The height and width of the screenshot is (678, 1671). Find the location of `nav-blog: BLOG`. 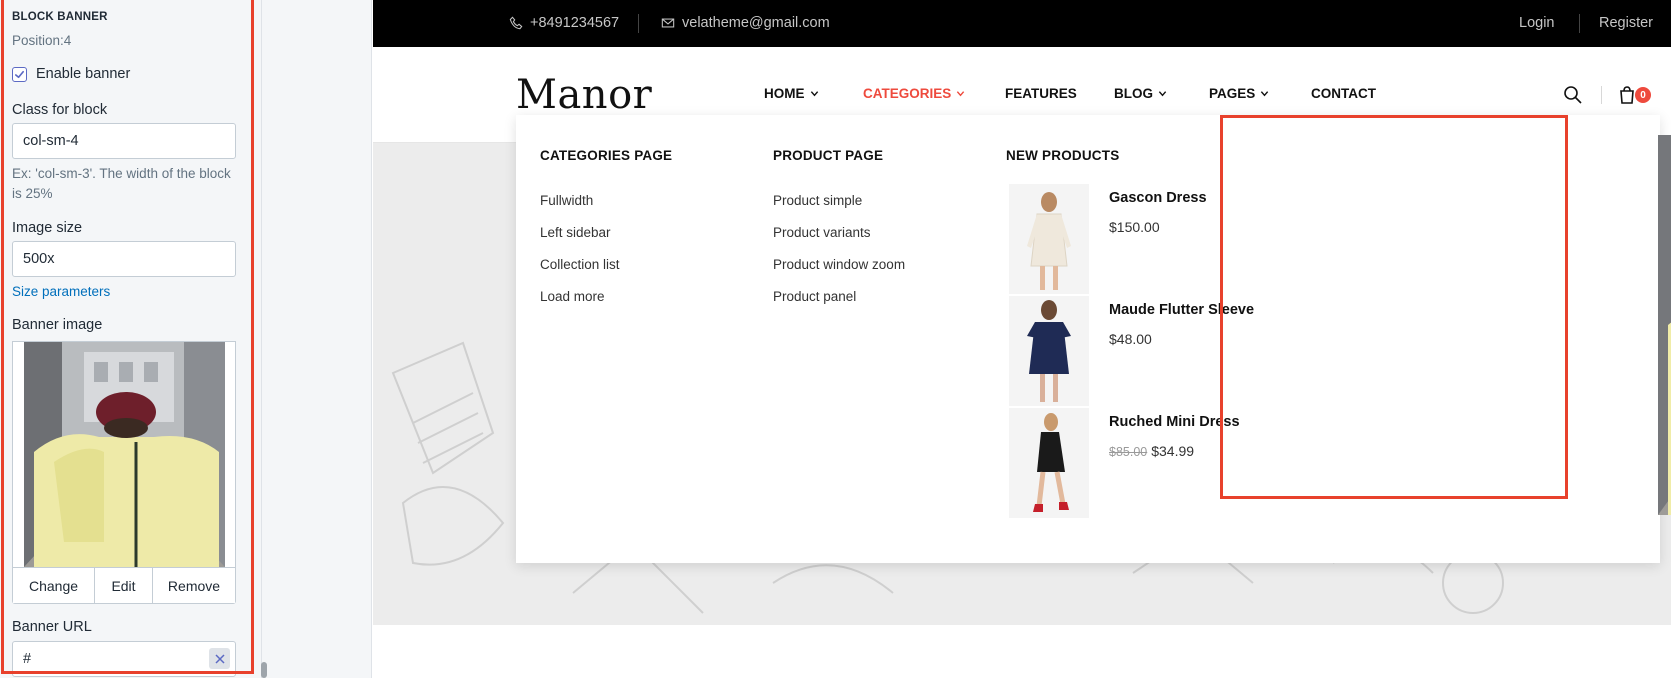

nav-blog: BLOG is located at coordinates (1140, 93).